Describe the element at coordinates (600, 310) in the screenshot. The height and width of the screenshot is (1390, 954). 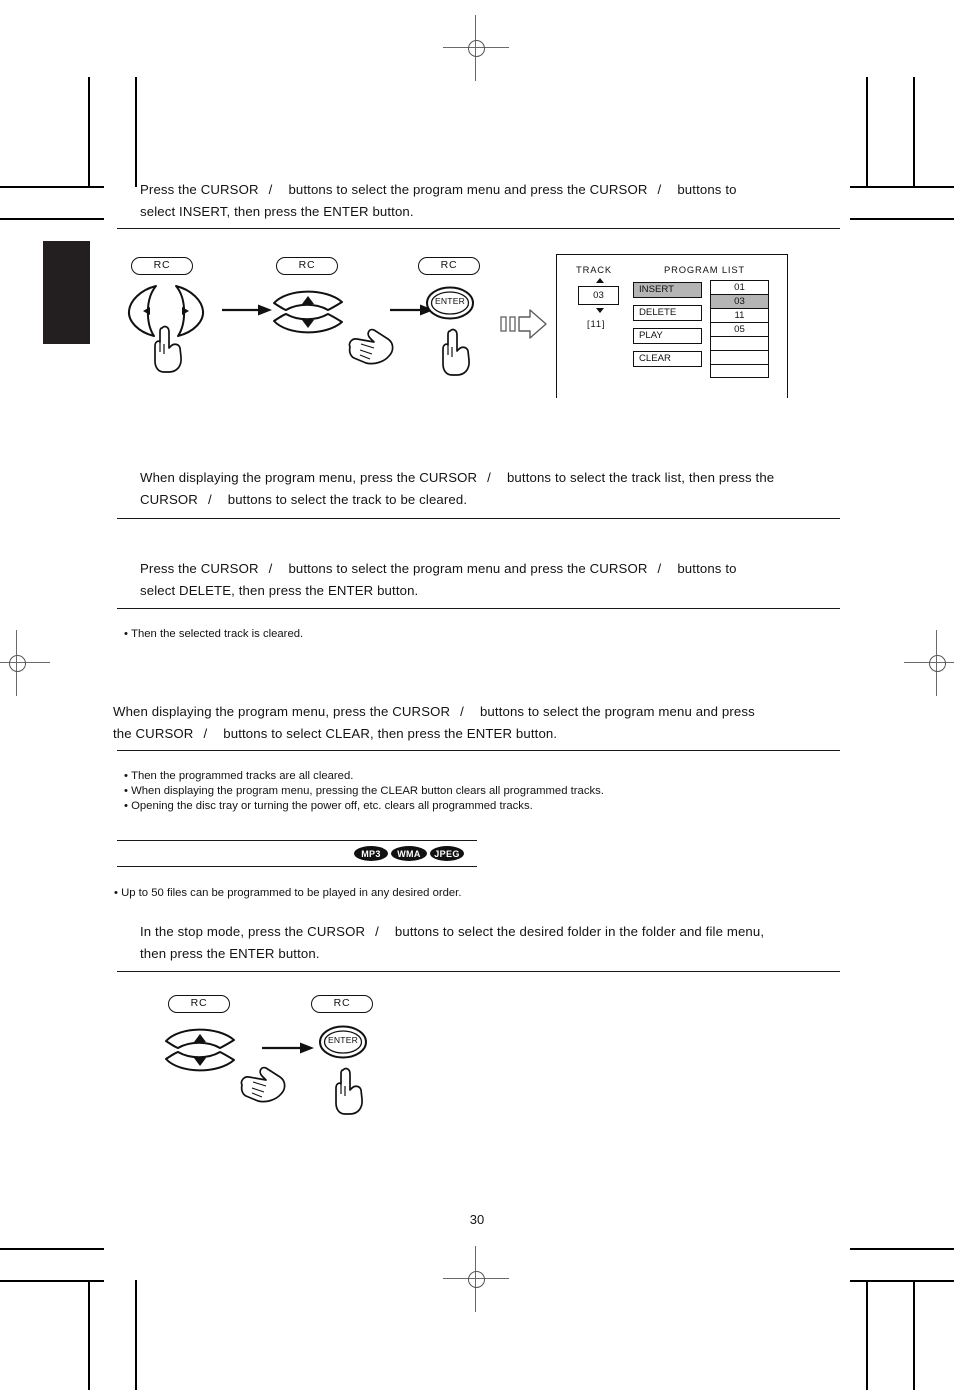
I see `track-down-arrow-icon` at that location.